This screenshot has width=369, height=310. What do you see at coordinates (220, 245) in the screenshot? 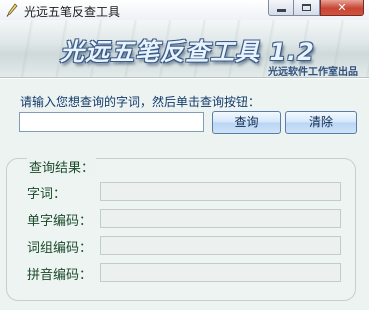
I see `phrase-code-field` at bounding box center [220, 245].